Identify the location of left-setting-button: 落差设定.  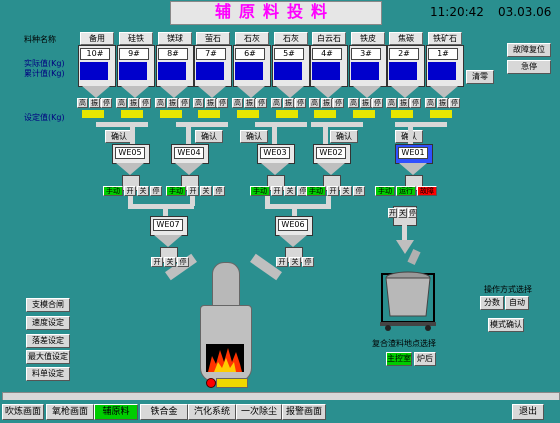
(48, 341).